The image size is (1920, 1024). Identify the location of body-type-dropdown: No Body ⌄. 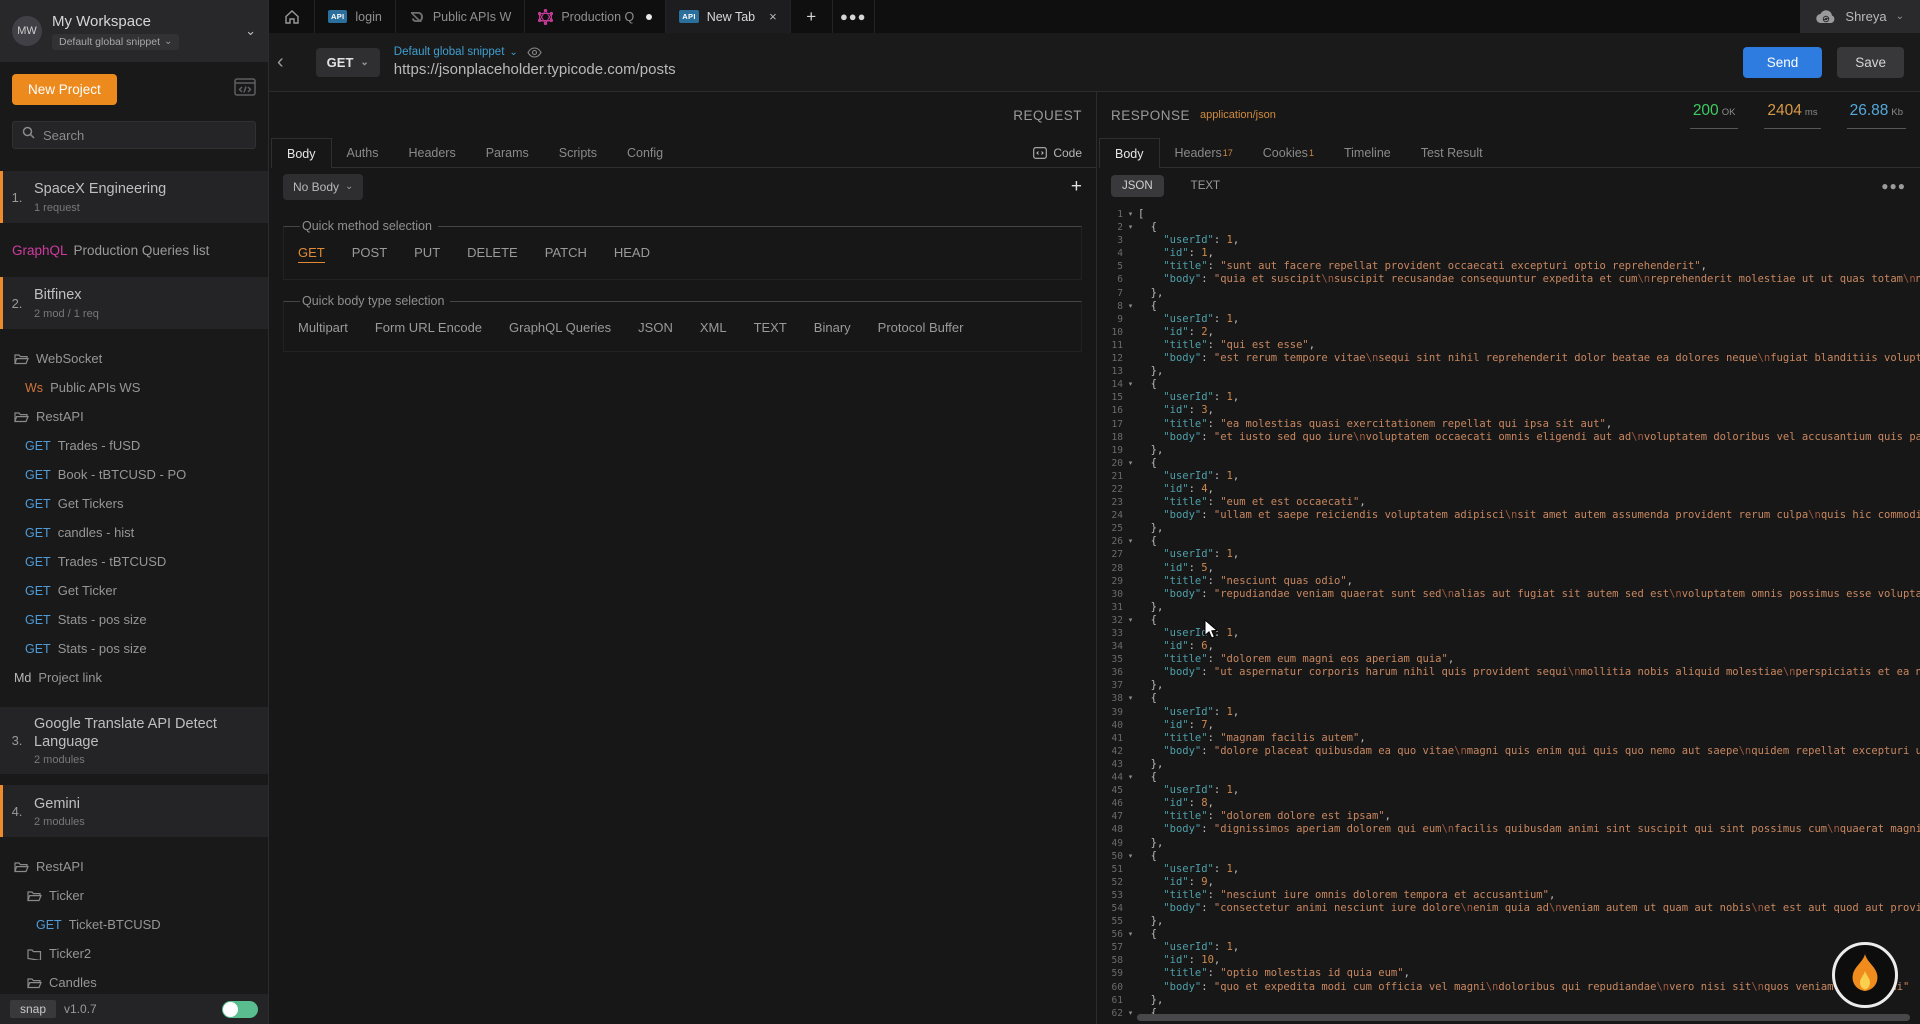
(323, 186).